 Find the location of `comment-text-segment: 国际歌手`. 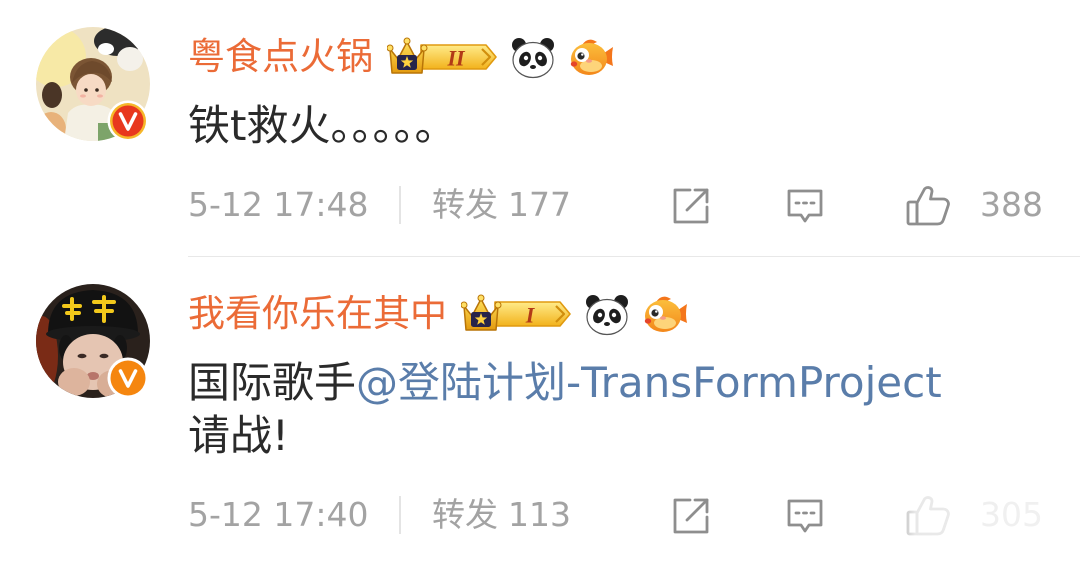

comment-text-segment: 国际歌手 is located at coordinates (272, 382).